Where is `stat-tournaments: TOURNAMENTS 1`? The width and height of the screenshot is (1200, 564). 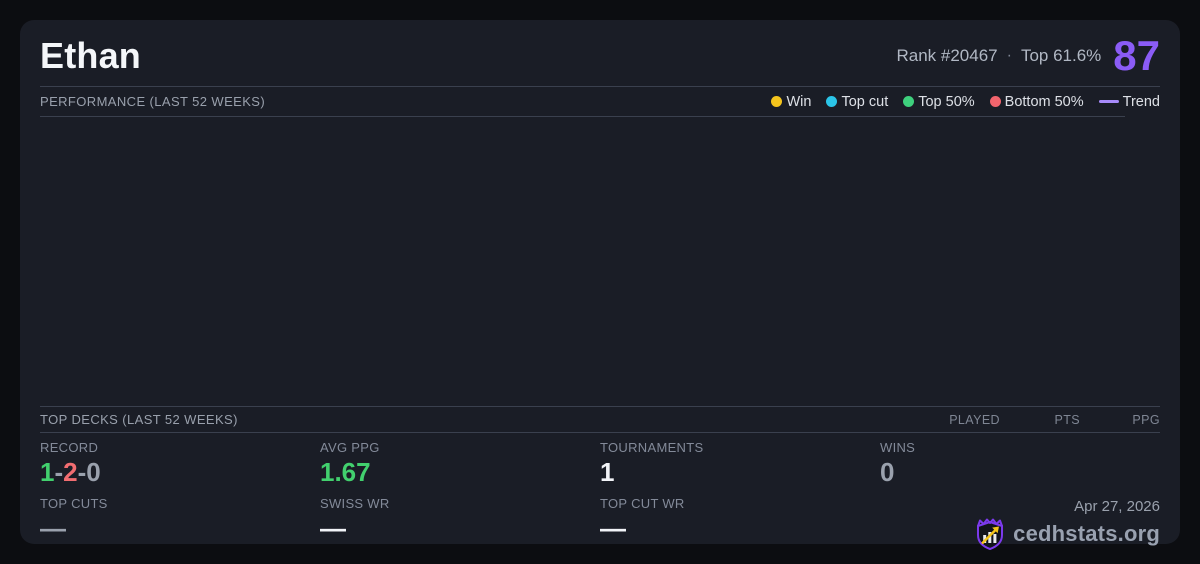
stat-tournaments: TOURNAMENTS 1 is located at coordinates (740, 464).